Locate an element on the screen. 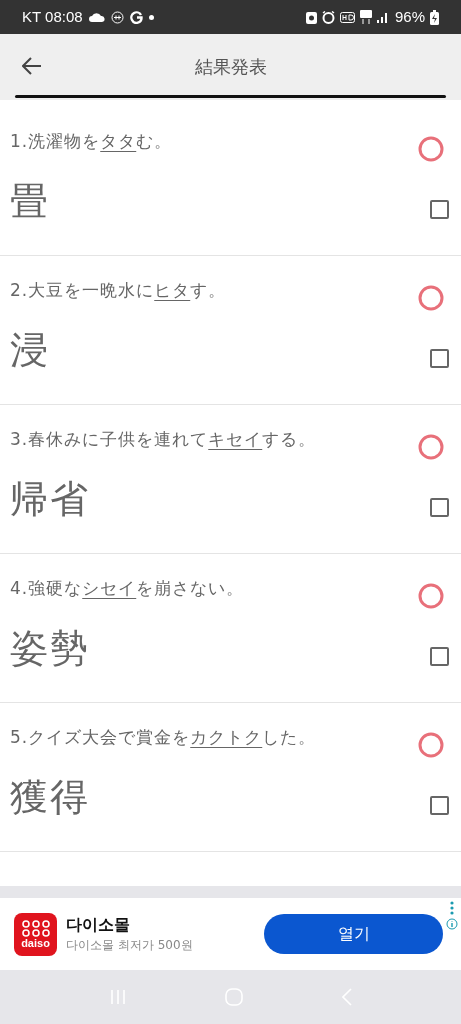 The image size is (461, 1024). open-button: 열기 is located at coordinates (353, 934).